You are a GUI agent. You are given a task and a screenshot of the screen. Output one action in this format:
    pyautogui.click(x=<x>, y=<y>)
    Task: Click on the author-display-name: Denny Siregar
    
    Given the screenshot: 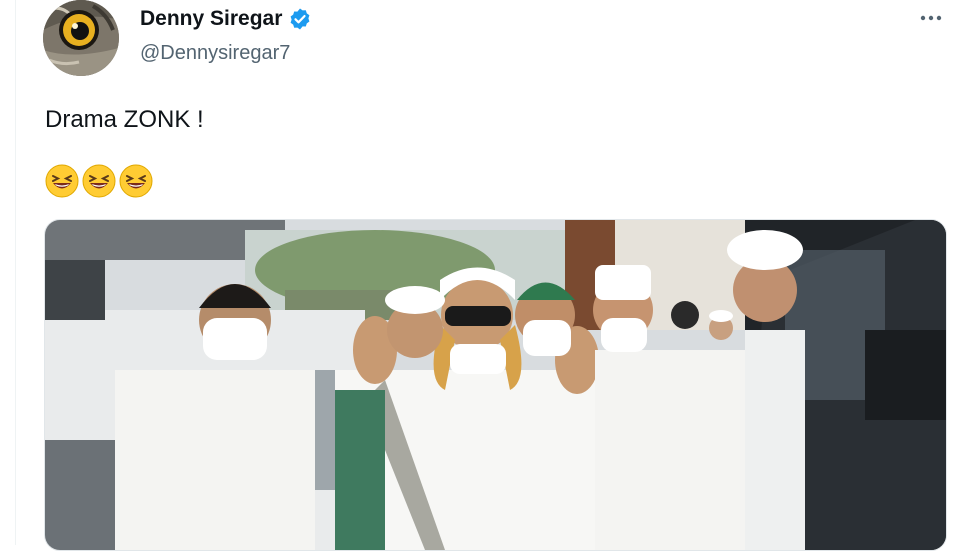 What is the action you would take?
    pyautogui.click(x=211, y=19)
    